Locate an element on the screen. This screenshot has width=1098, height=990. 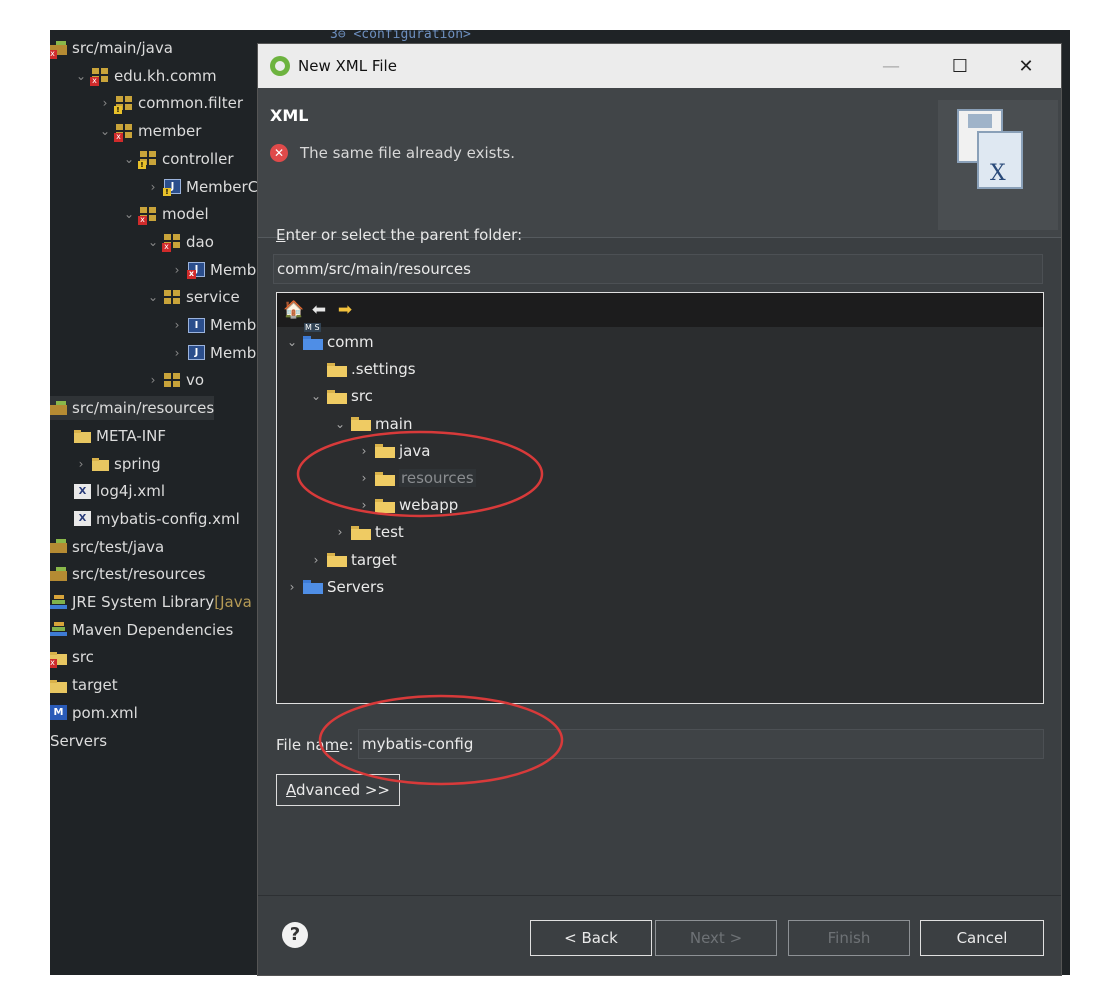
tree-node-label: comm is located at coordinates (350, 342).